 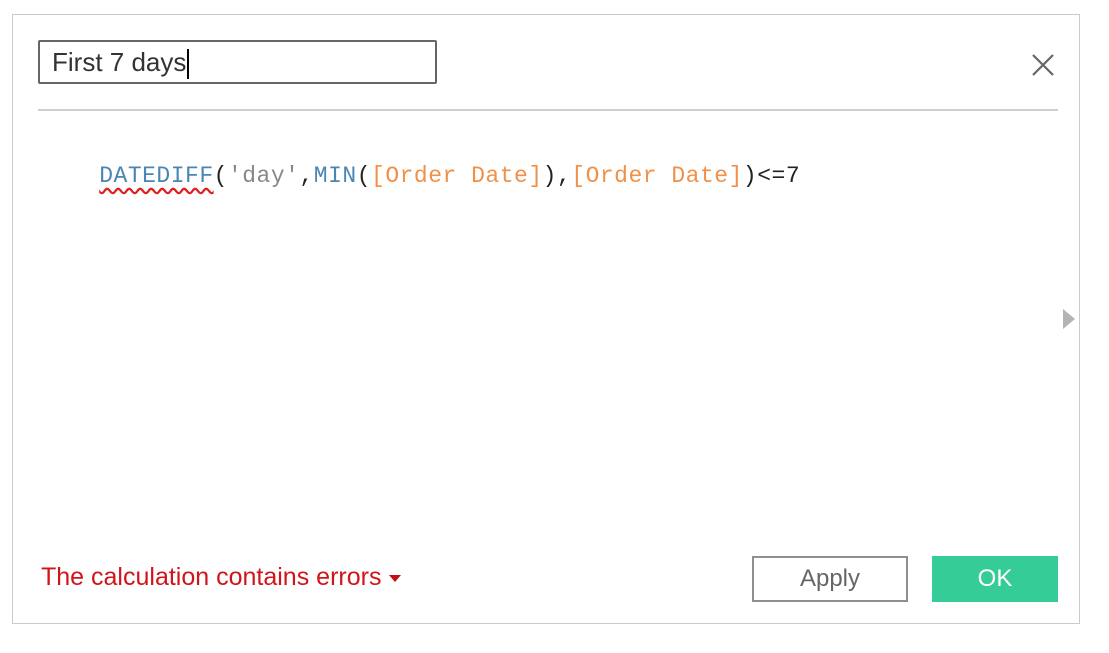 I want to click on close-icon, so click(x=1043, y=65).